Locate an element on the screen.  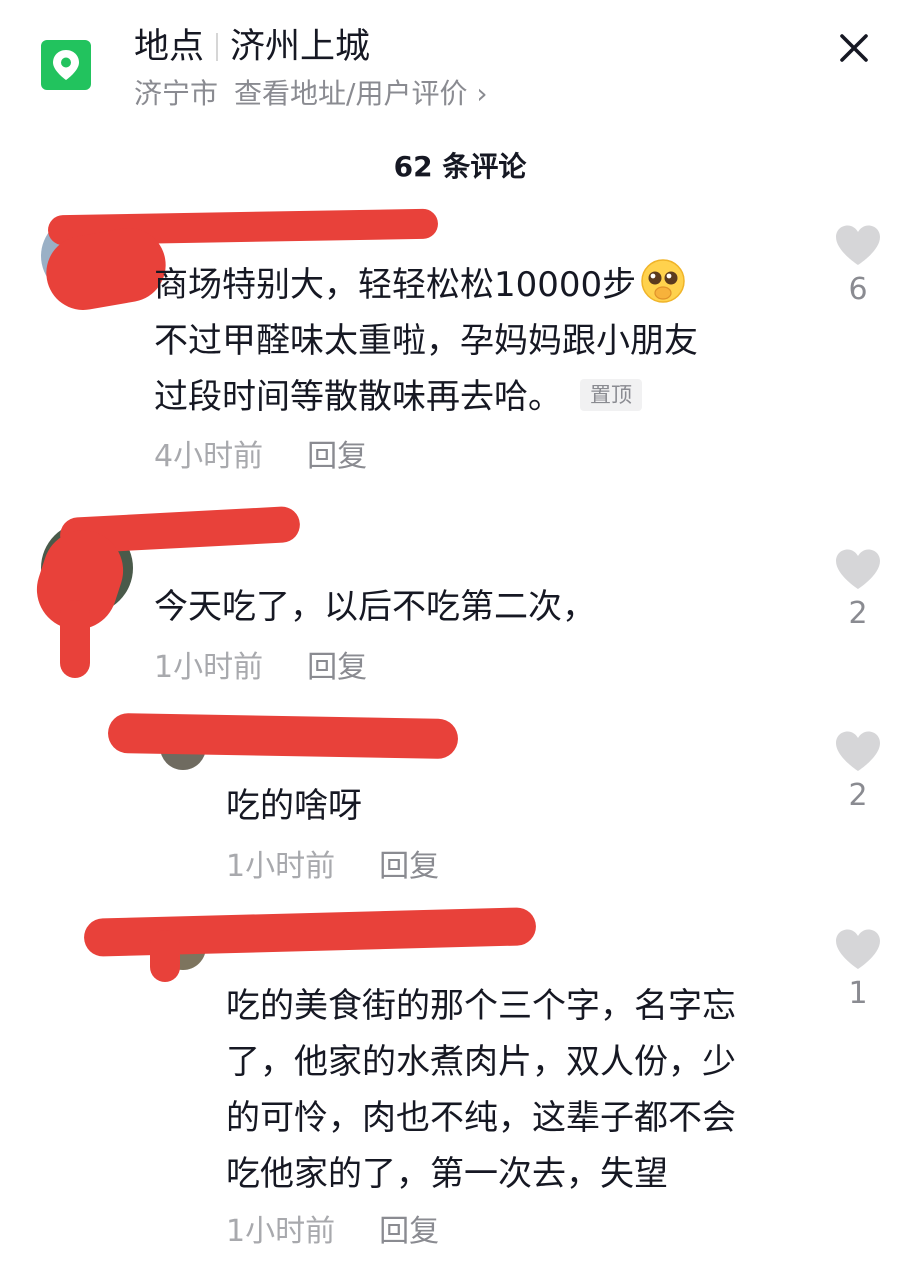
view-address-link: 查看地址/用户评价 › is located at coordinates (361, 93).